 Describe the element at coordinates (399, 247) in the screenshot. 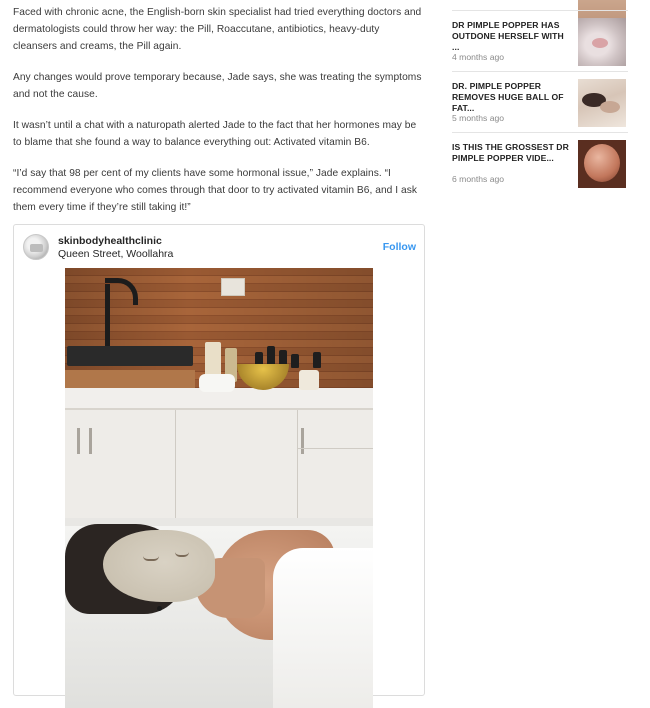

I see `follow-button: Follow` at that location.